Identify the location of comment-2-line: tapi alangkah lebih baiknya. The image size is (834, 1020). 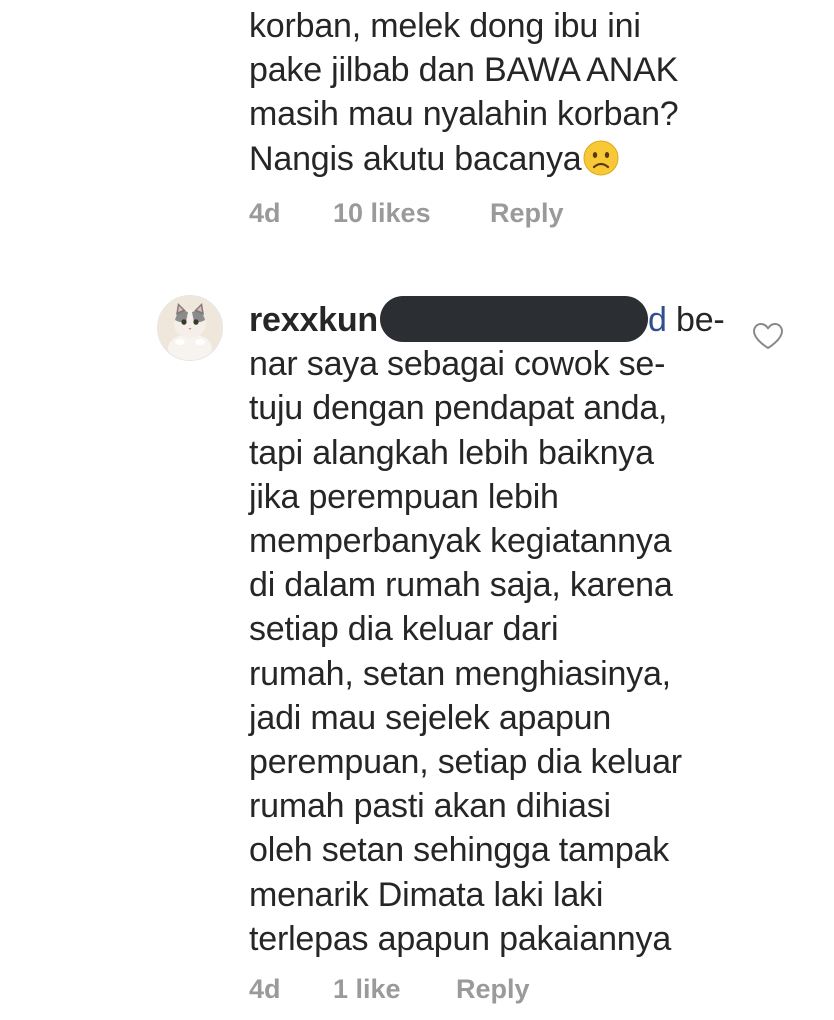
(451, 452).